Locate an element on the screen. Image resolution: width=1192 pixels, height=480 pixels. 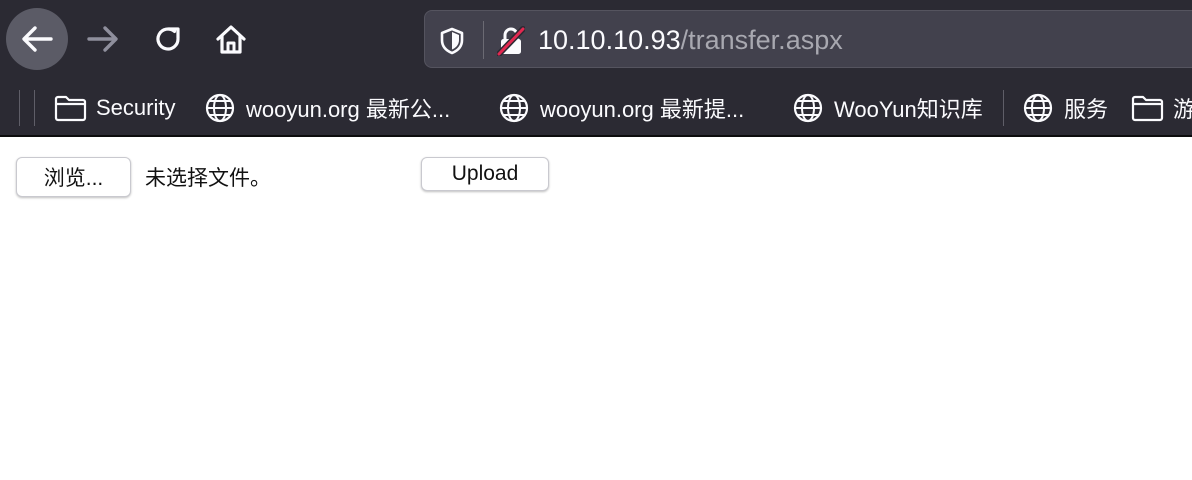
urlbar-separator is located at coordinates (483, 40).